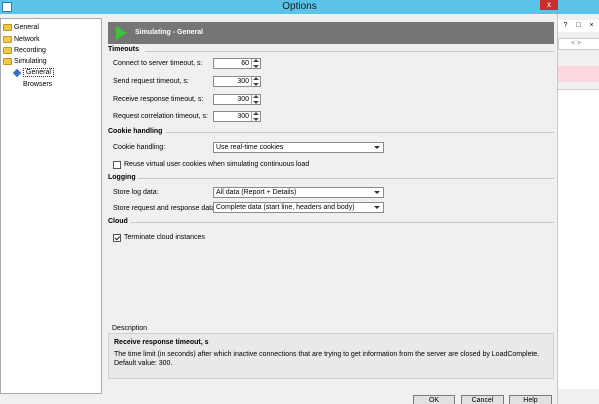 This screenshot has height=404, width=599. I want to click on play-icon, so click(121, 33).